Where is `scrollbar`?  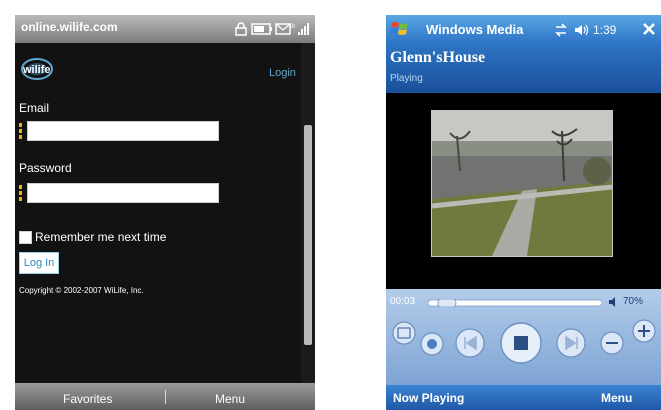 scrollbar is located at coordinates (308, 213).